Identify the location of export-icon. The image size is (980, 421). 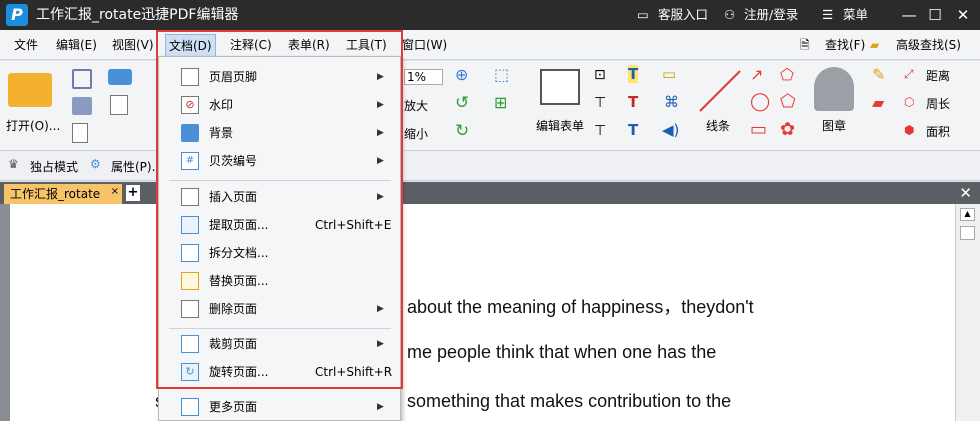
(80, 133).